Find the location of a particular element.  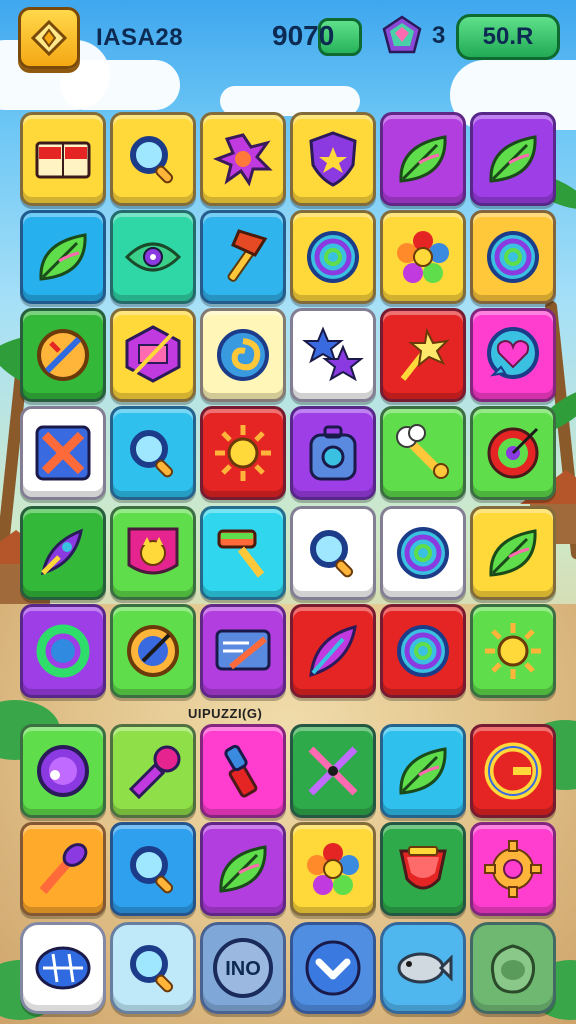

menu-button is located at coordinates (49, 38).